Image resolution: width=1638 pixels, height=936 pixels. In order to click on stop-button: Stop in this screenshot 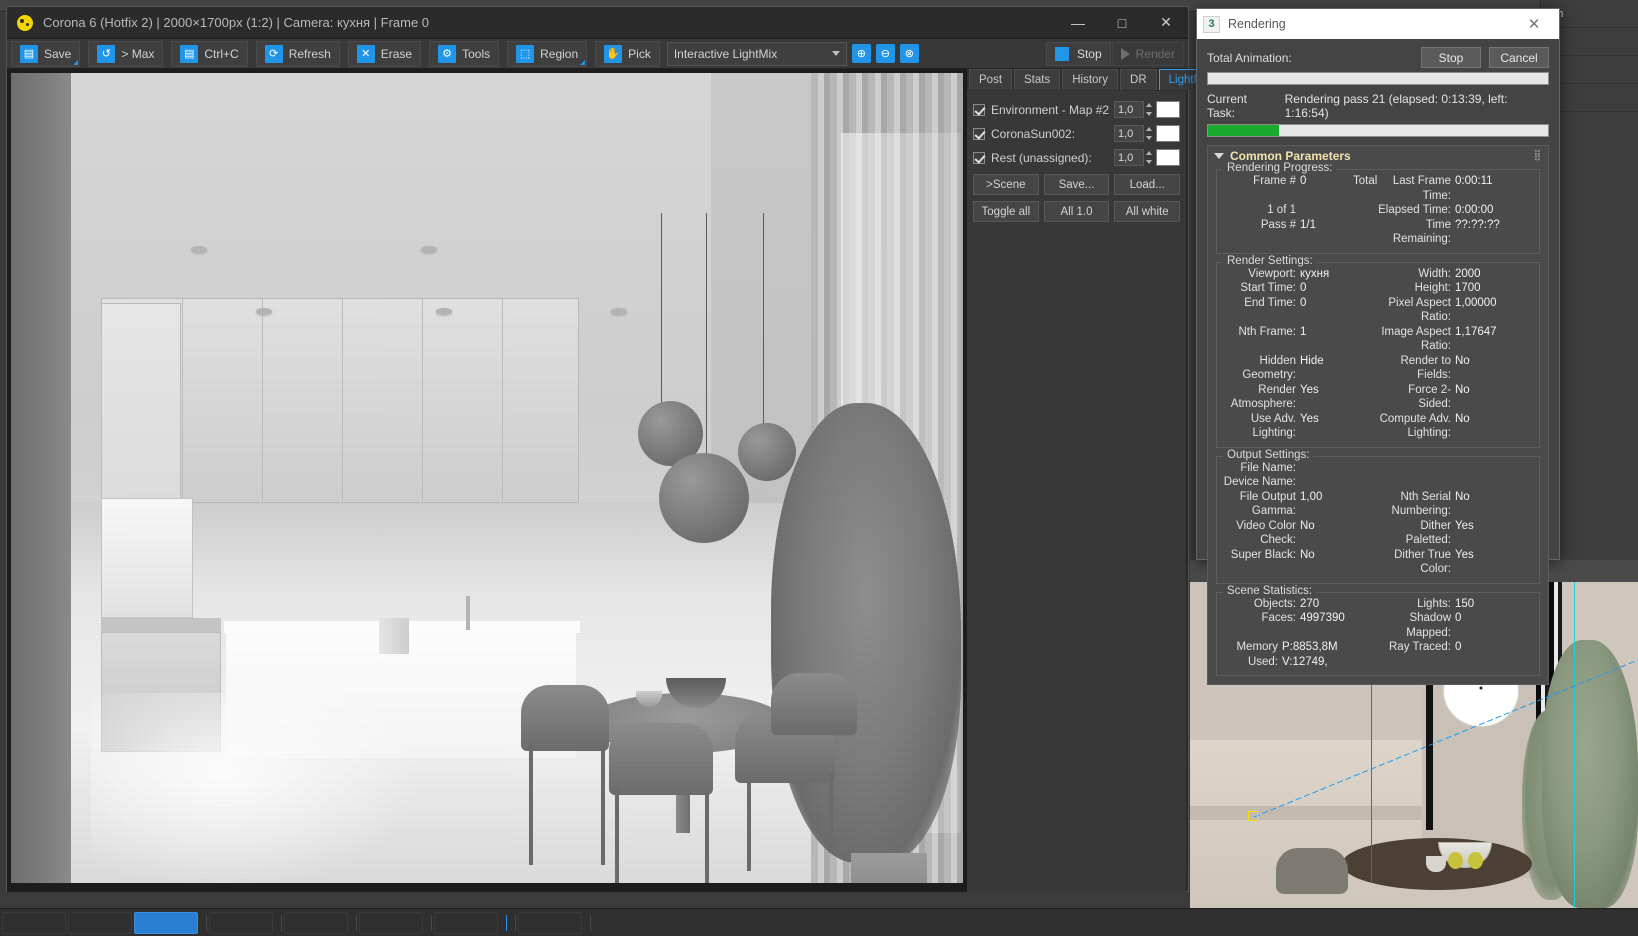, I will do `click(1451, 57)`.